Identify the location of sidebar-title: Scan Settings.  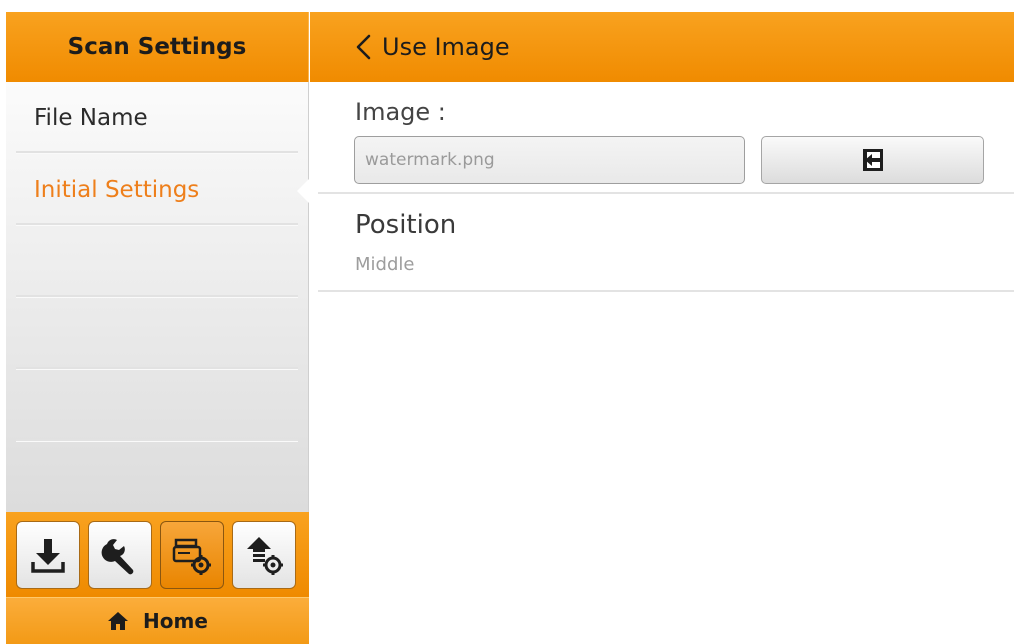
(157, 47).